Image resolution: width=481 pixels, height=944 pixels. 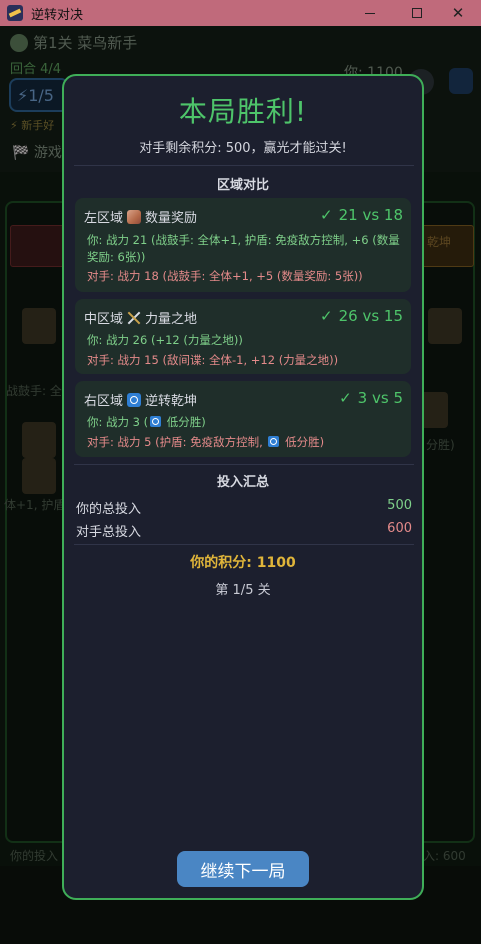 I want to click on opp-total-label: 对手总投入, so click(x=109, y=532).